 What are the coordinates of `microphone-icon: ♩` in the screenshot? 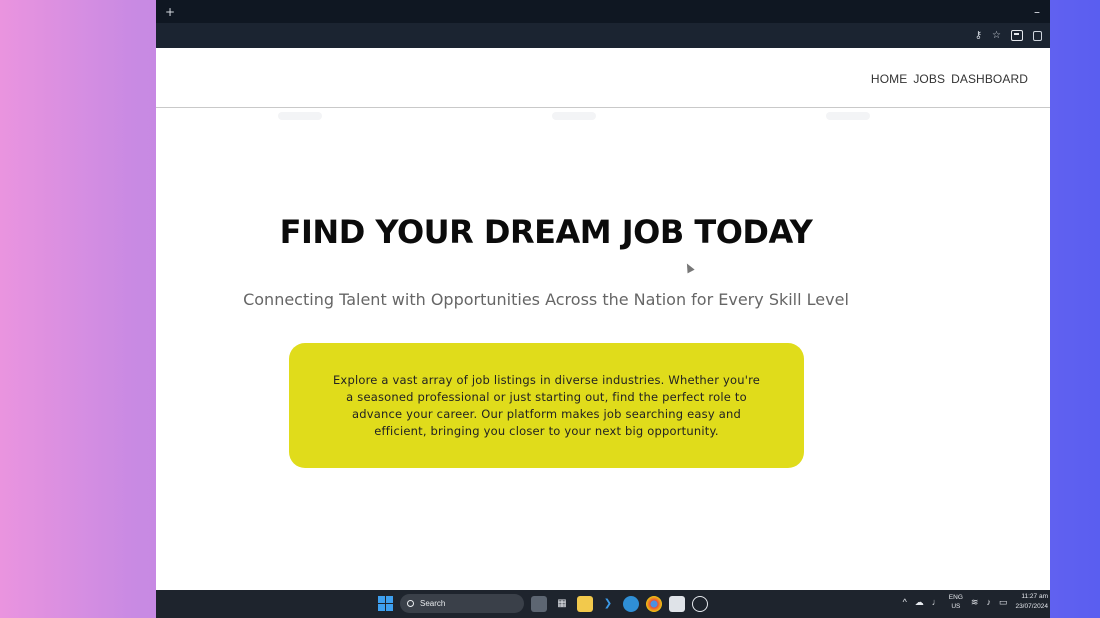 It's located at (936, 602).